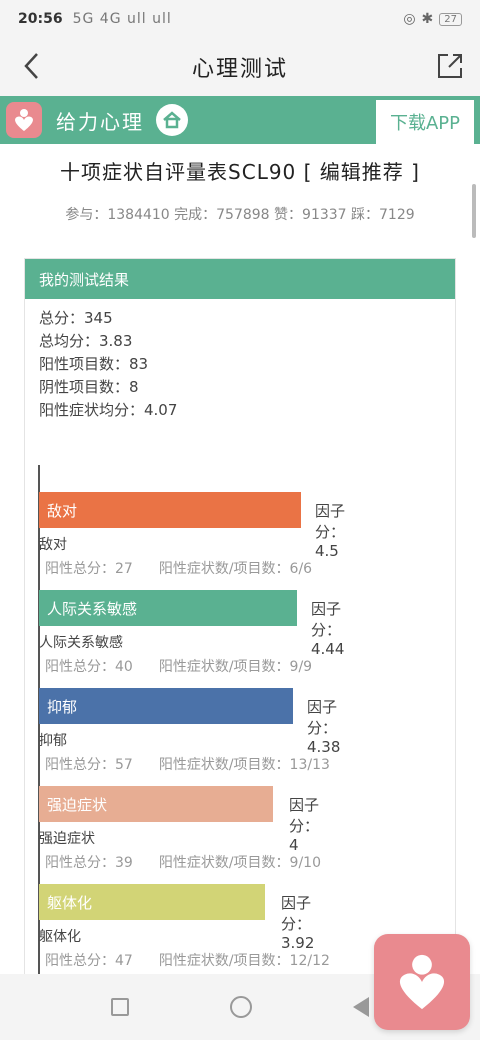 The width and height of the screenshot is (480, 1040). I want to click on factor-bar: 敌对, so click(170, 510).